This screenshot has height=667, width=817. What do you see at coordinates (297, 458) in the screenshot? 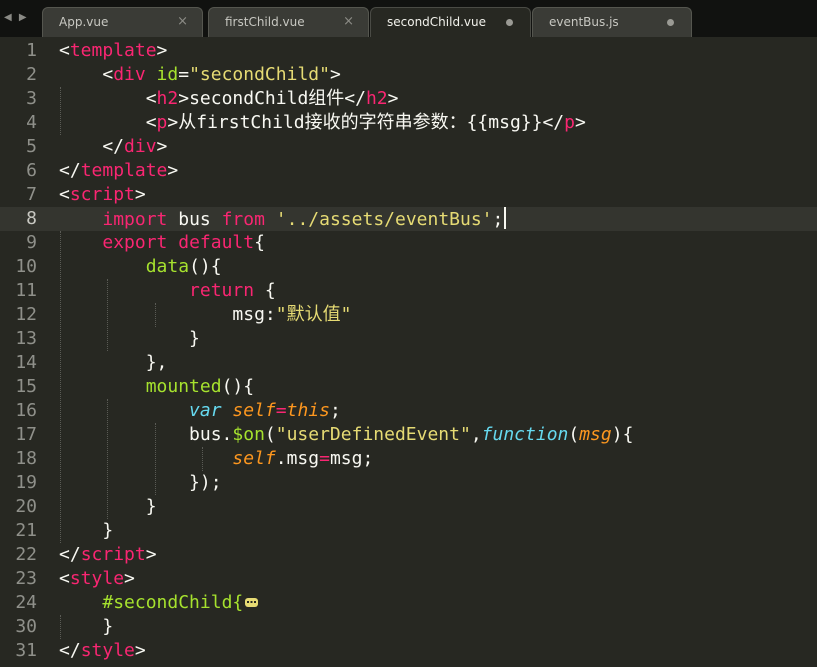
I see `code-token: .msg` at bounding box center [297, 458].